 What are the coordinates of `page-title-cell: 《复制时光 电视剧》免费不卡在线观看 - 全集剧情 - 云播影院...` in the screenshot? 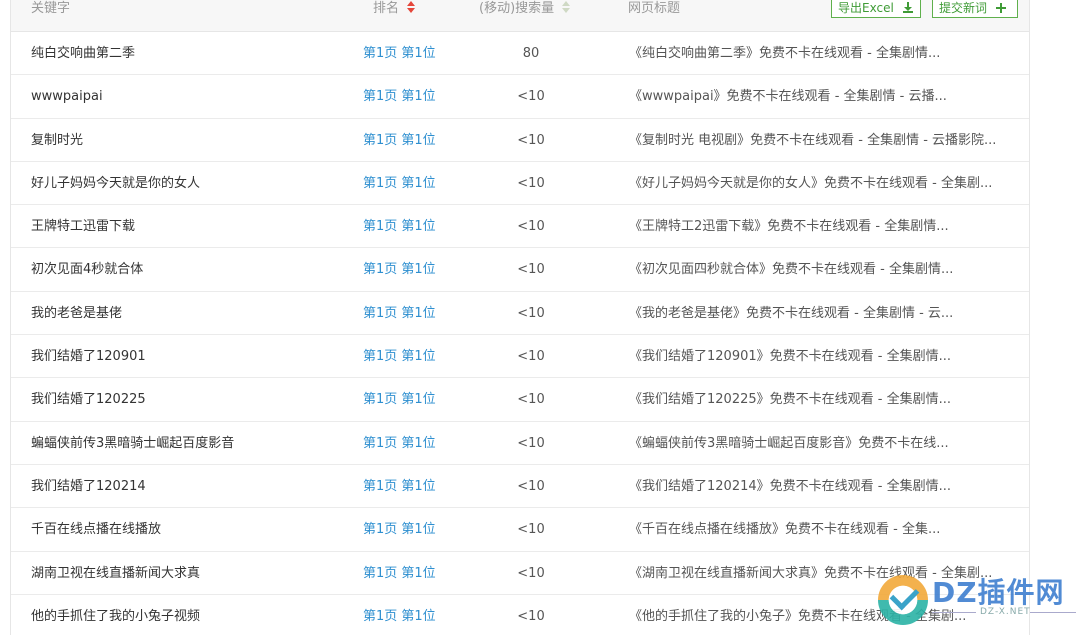 It's located at (827, 140).